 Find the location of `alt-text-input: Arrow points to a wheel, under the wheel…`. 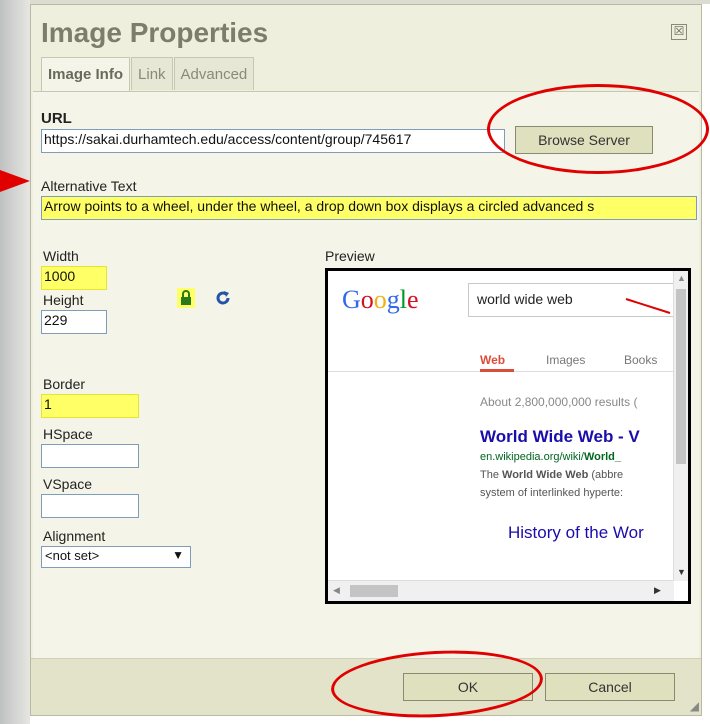

alt-text-input: Arrow points to a wheel, under the wheel… is located at coordinates (369, 208).